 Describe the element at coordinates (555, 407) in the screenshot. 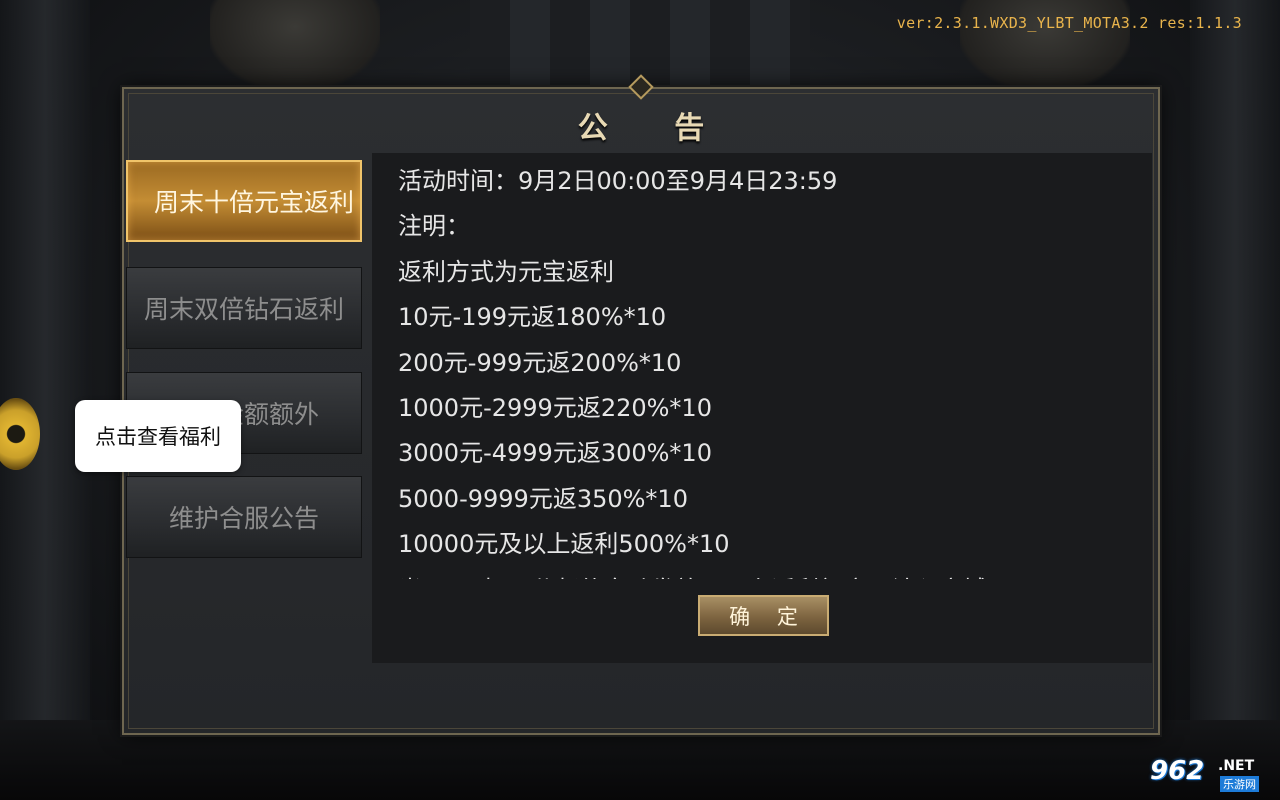

I see `content-line: 1000元-2999元返220%*10` at that location.